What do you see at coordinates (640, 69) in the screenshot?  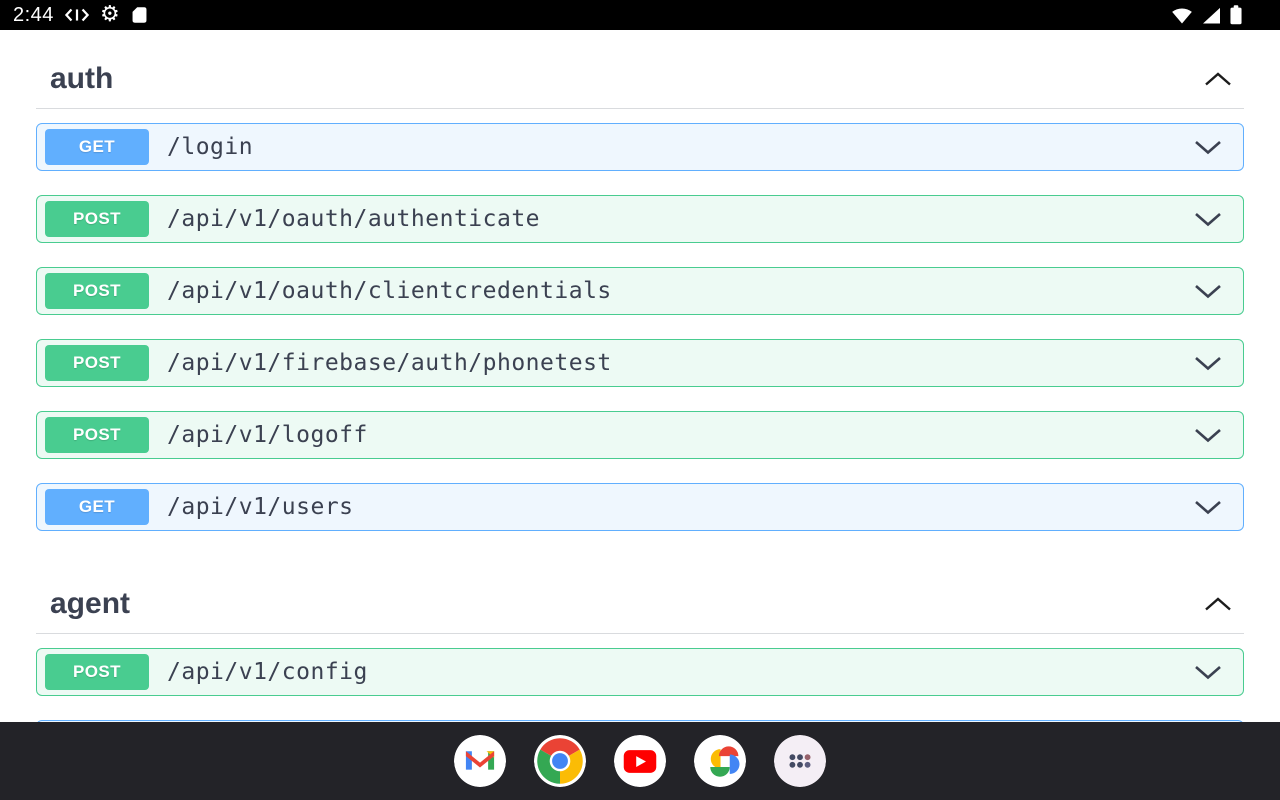 I see `section-header-auth: auth` at bounding box center [640, 69].